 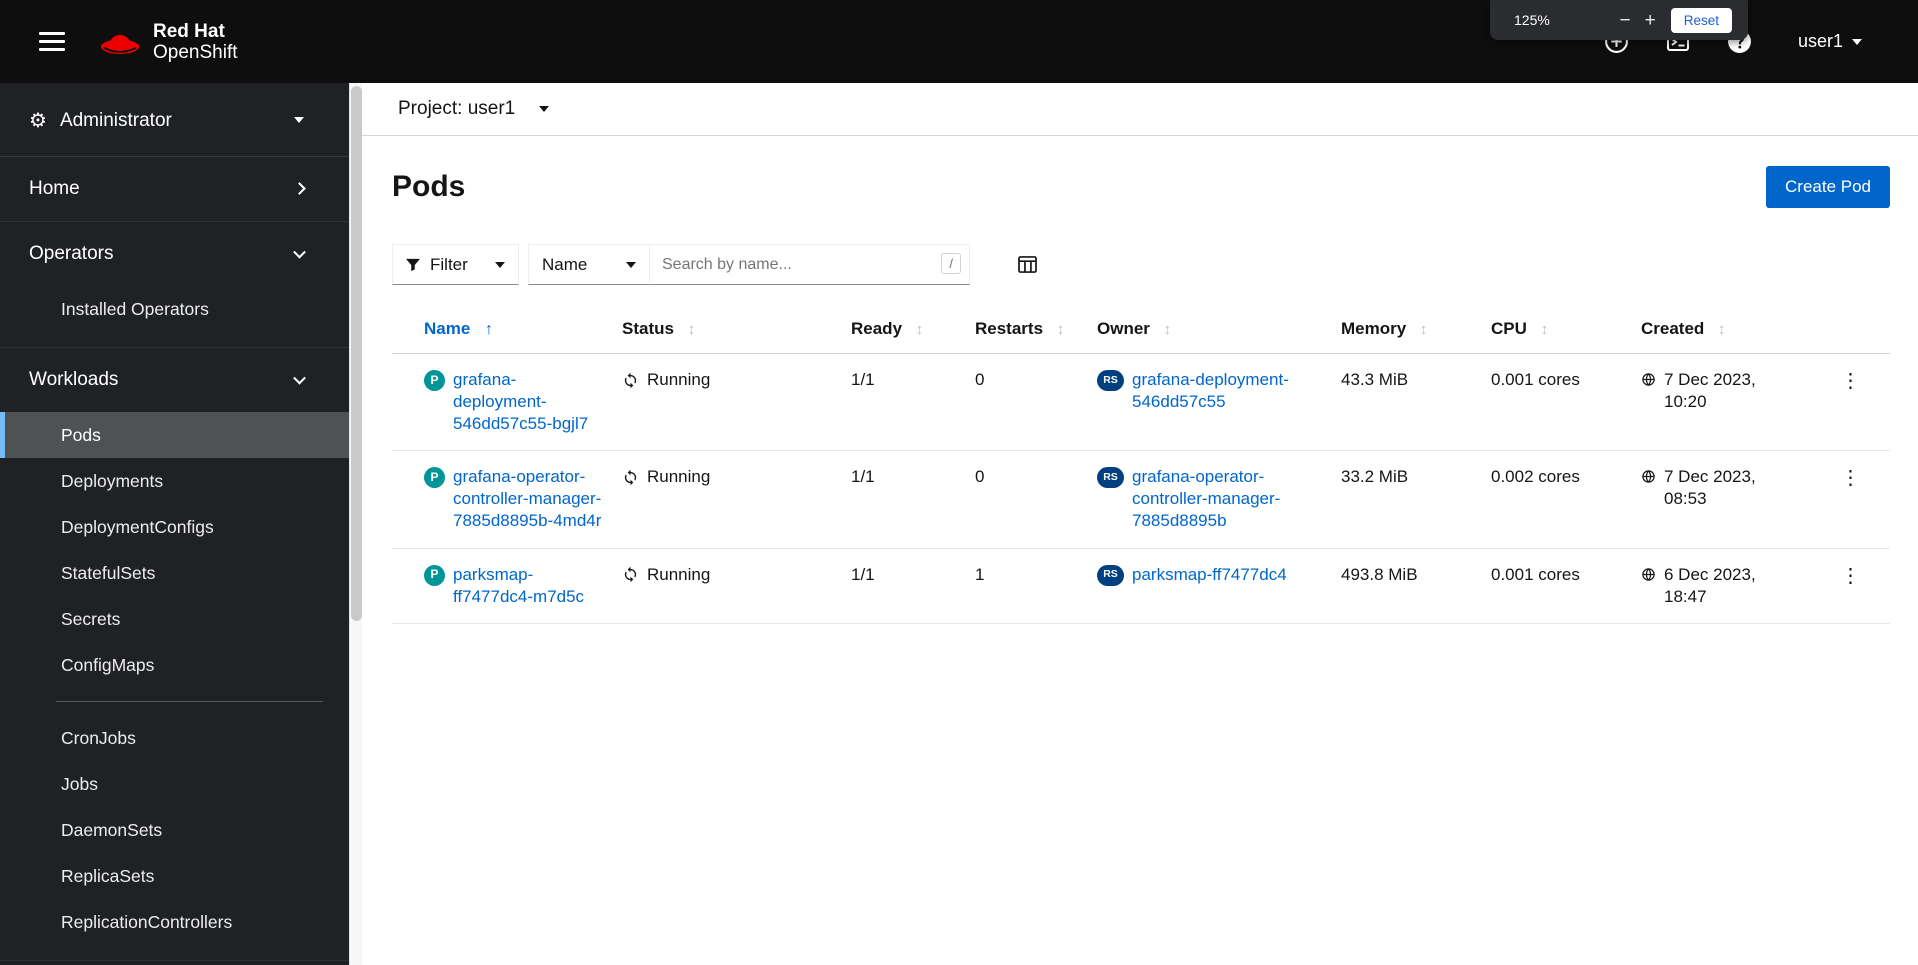 I want to click on replicaset-badge: RS, so click(x=1110, y=478).